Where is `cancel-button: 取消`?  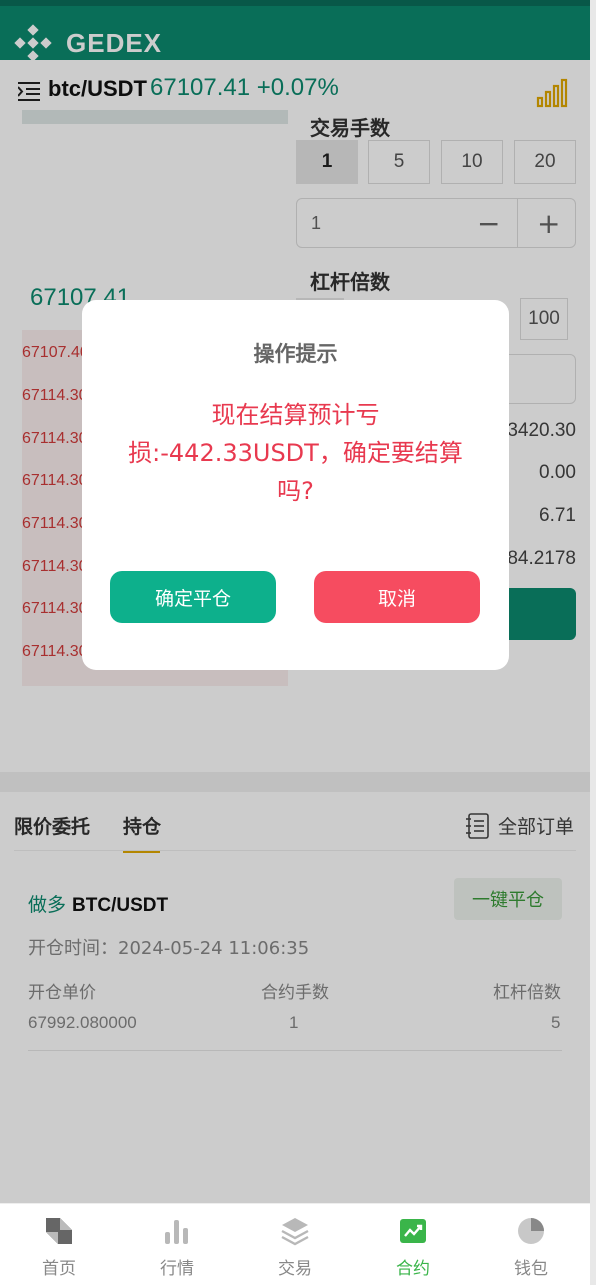 cancel-button: 取消 is located at coordinates (397, 597).